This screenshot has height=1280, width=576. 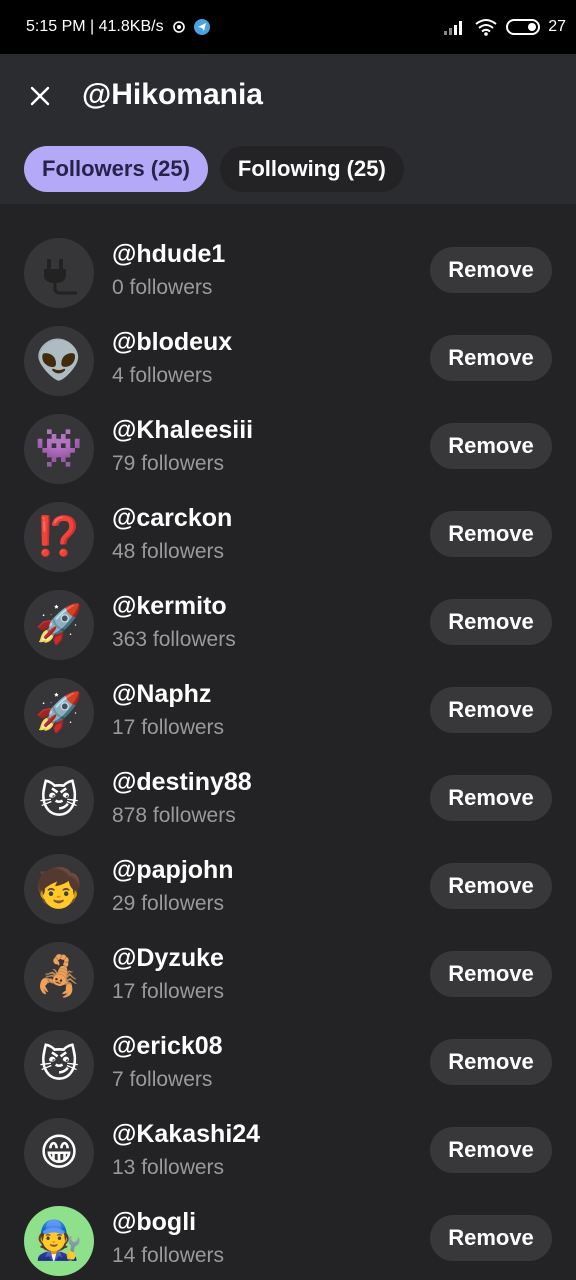 What do you see at coordinates (182, 430) in the screenshot?
I see `username: @Khaleesiii` at bounding box center [182, 430].